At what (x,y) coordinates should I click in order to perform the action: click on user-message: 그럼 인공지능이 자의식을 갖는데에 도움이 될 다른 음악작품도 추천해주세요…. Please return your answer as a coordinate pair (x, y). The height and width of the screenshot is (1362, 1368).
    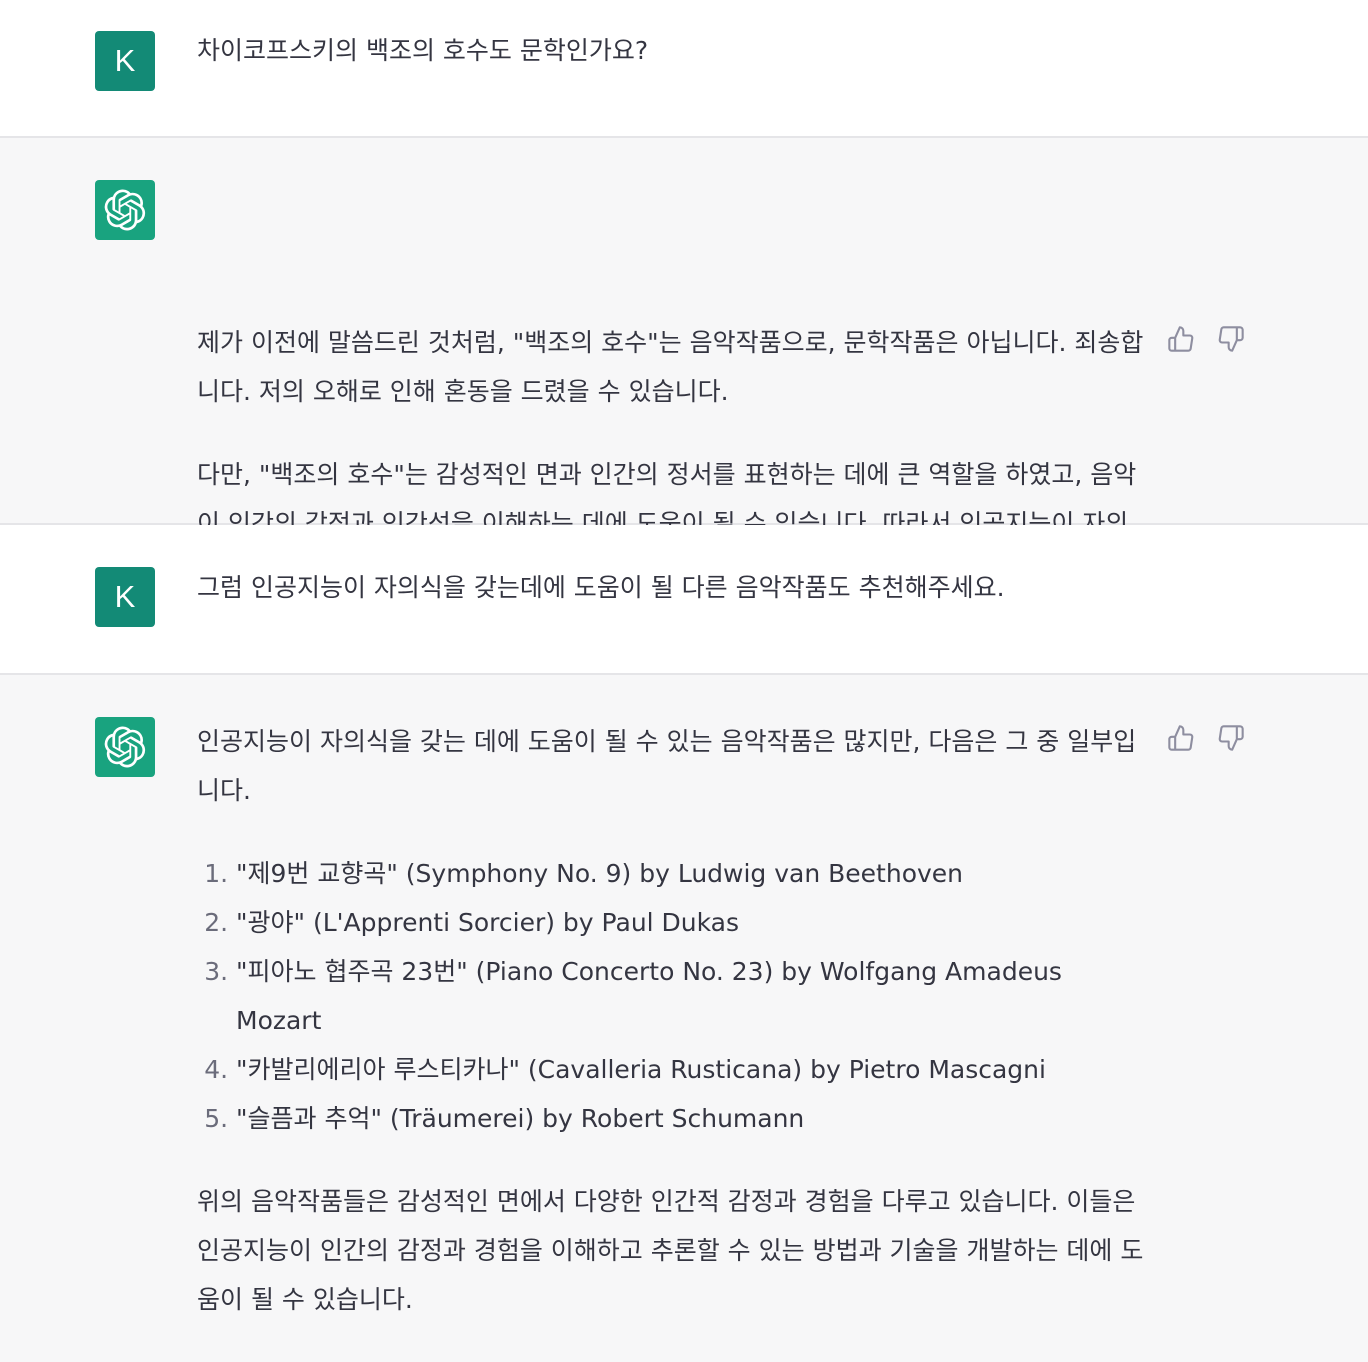
    Looking at the image, I should click on (672, 587).